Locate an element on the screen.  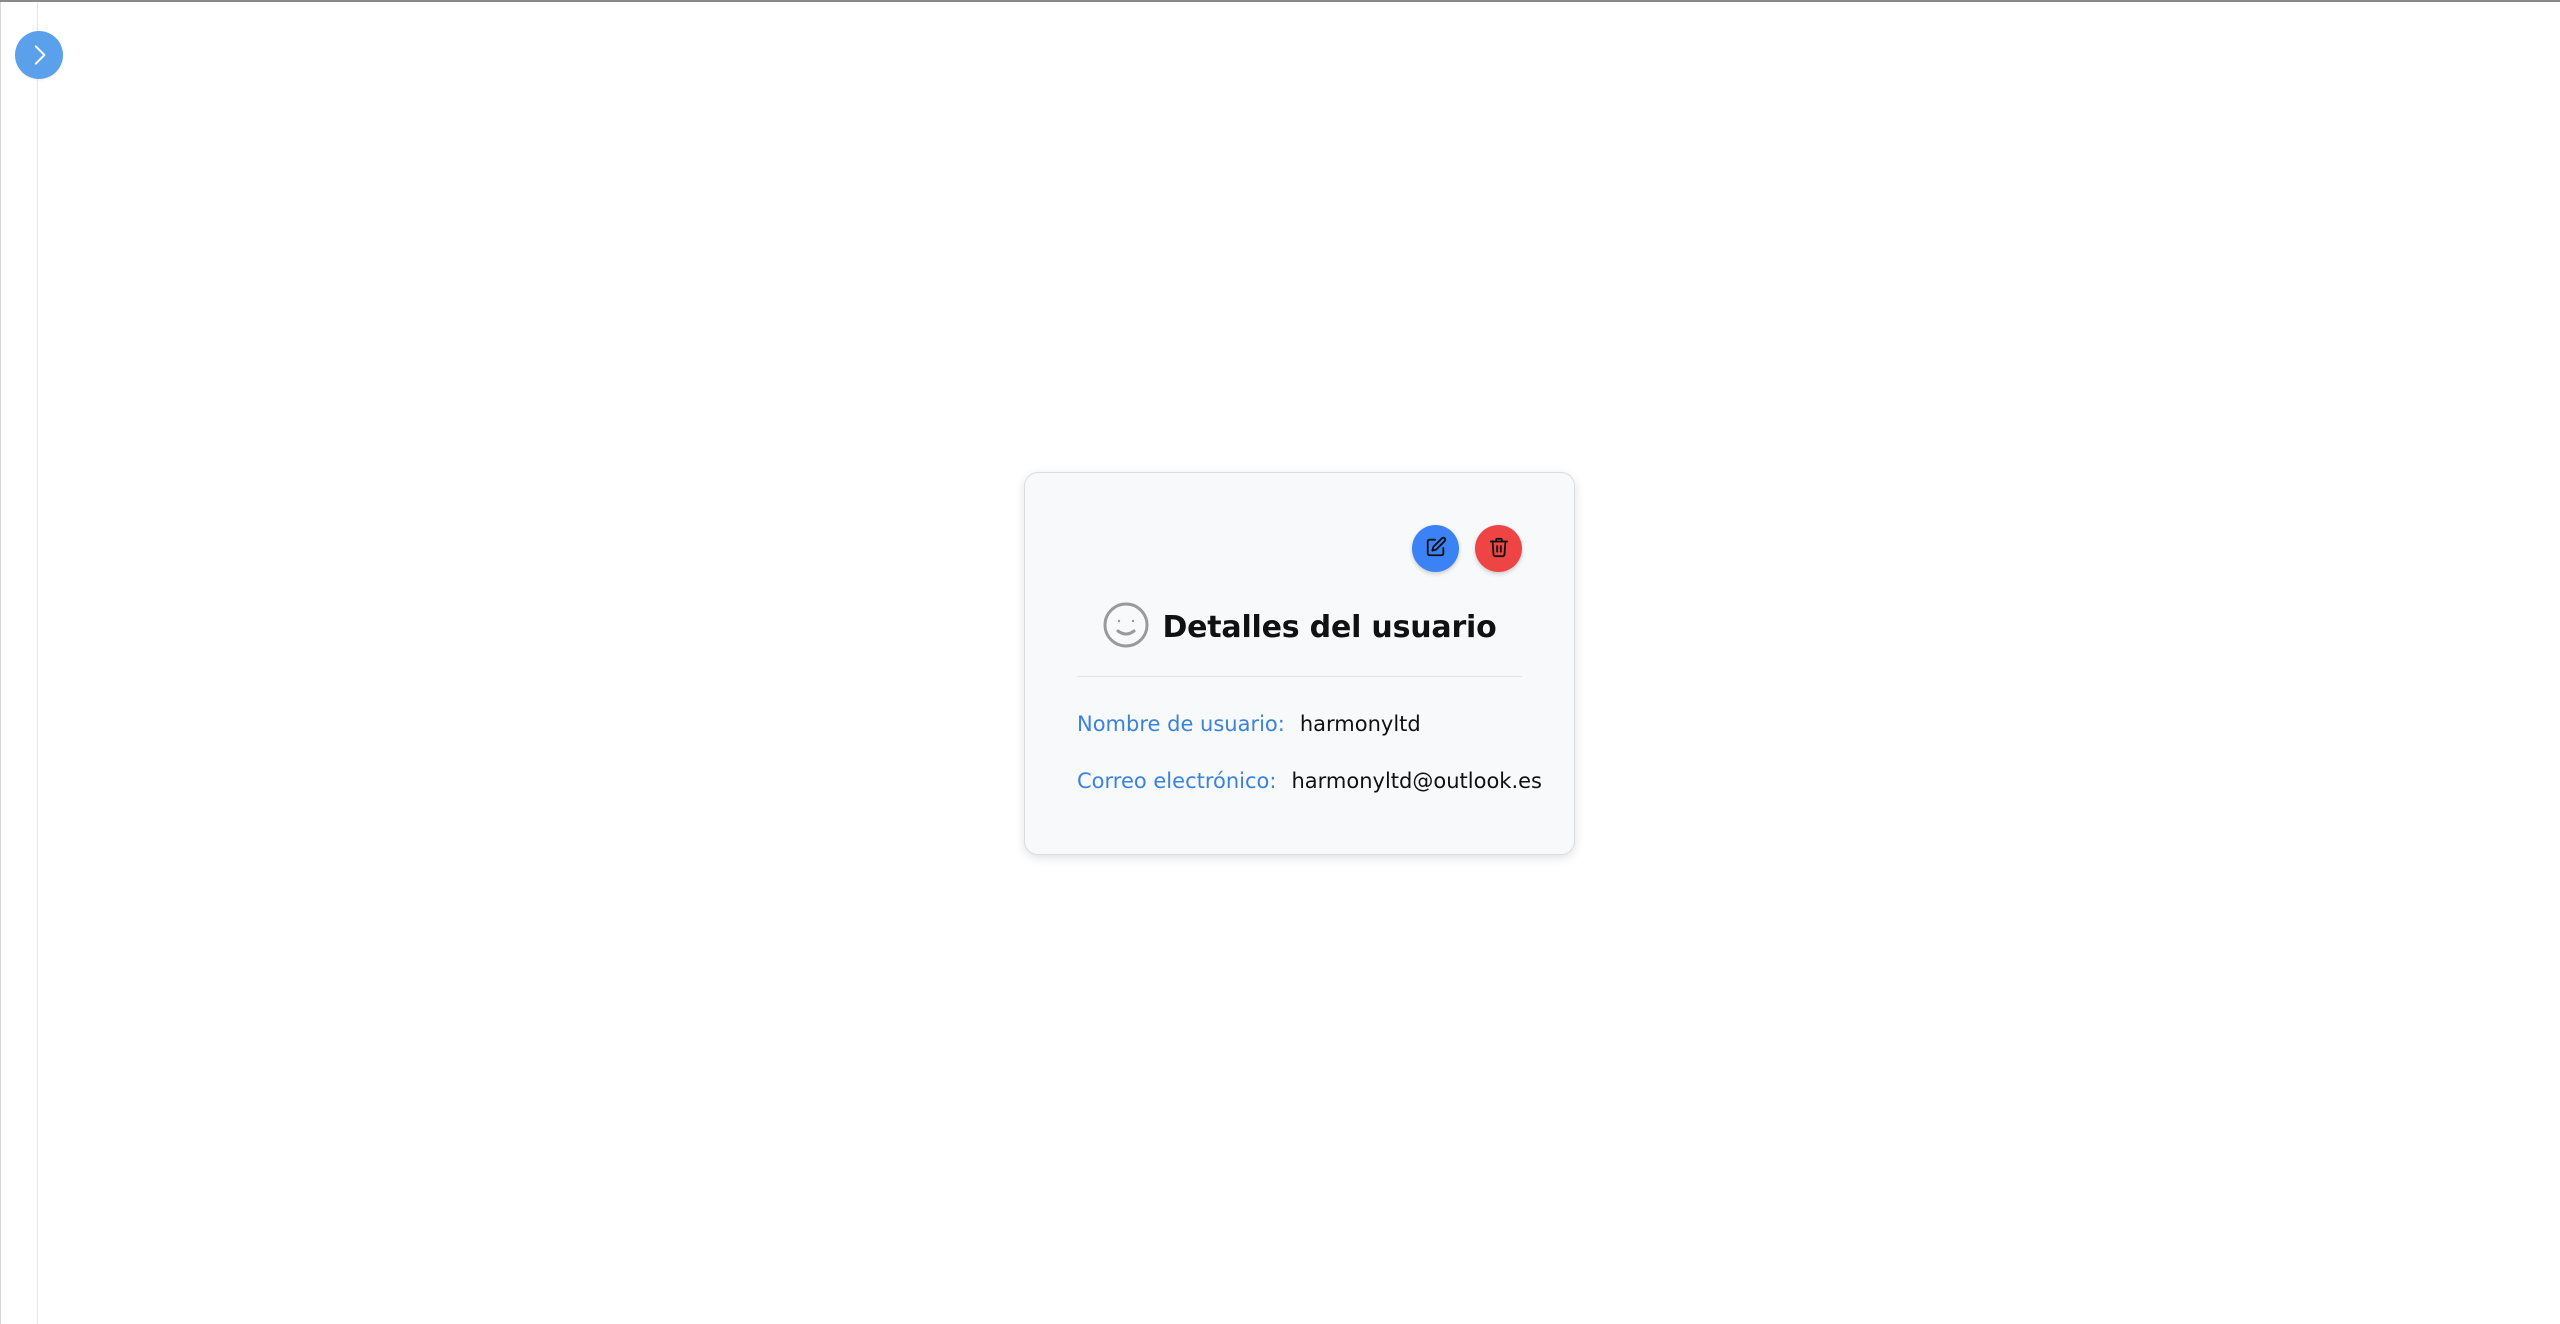
username-label: Nombre de usuario: is located at coordinates (1181, 724).